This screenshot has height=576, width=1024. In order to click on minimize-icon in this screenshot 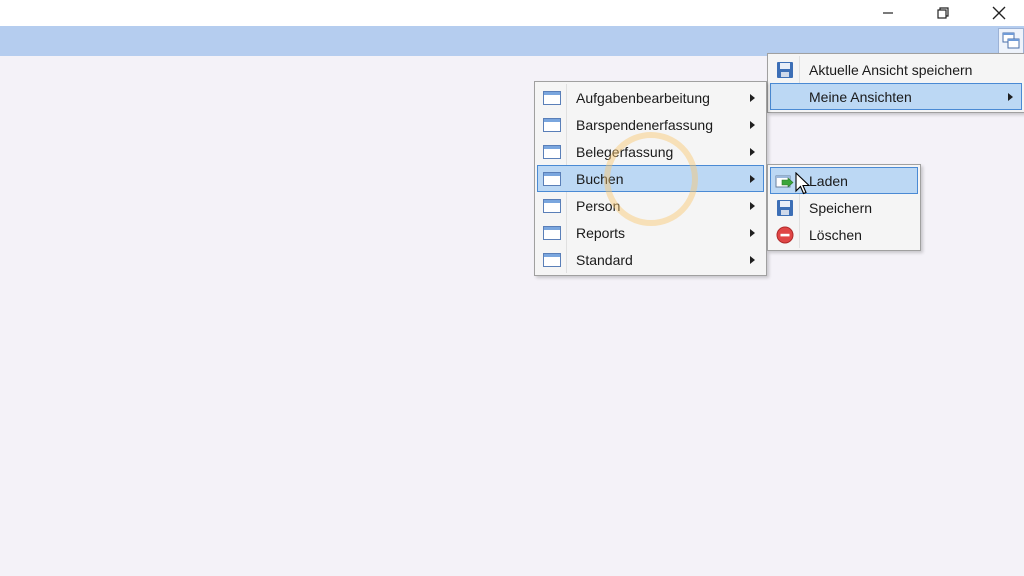, I will do `click(888, 13)`.